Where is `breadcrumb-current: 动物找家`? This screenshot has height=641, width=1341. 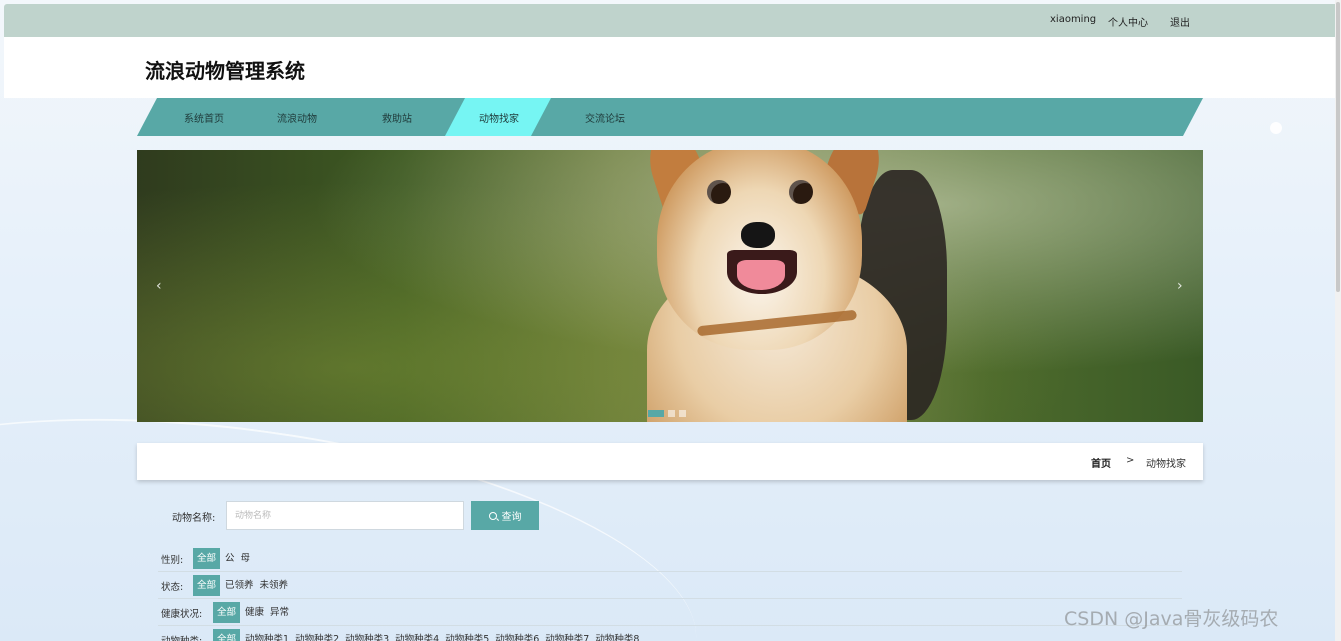
breadcrumb-current: 动物找家 is located at coordinates (1166, 464).